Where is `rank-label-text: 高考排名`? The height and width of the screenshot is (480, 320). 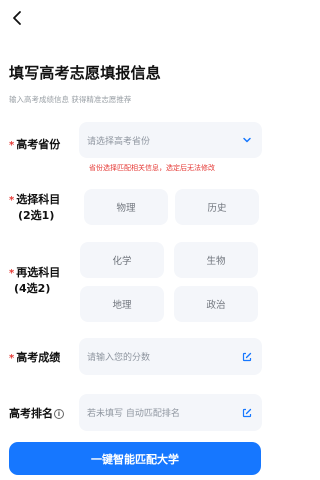 rank-label-text: 高考排名 is located at coordinates (31, 413).